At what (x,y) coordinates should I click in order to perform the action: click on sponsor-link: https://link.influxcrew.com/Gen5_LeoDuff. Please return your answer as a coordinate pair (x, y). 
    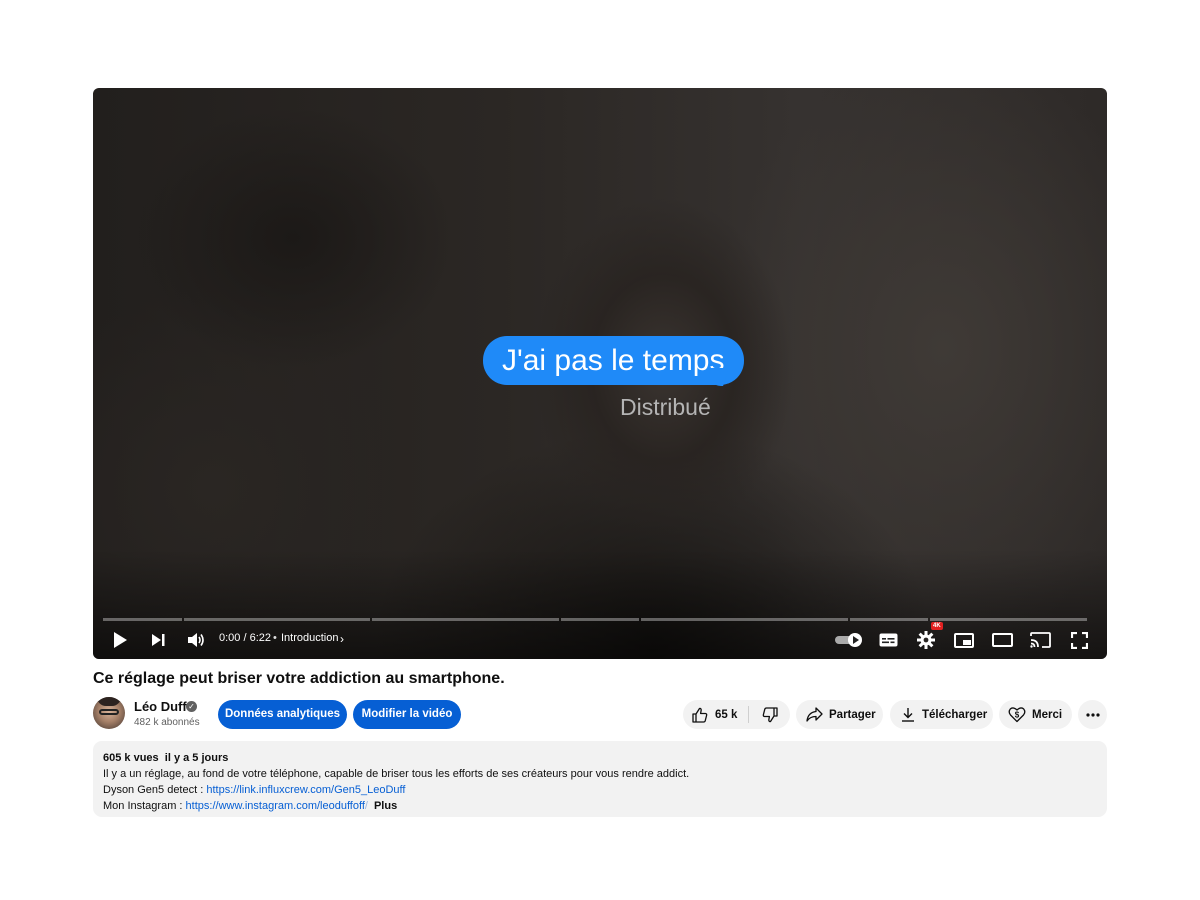
    Looking at the image, I should click on (305, 790).